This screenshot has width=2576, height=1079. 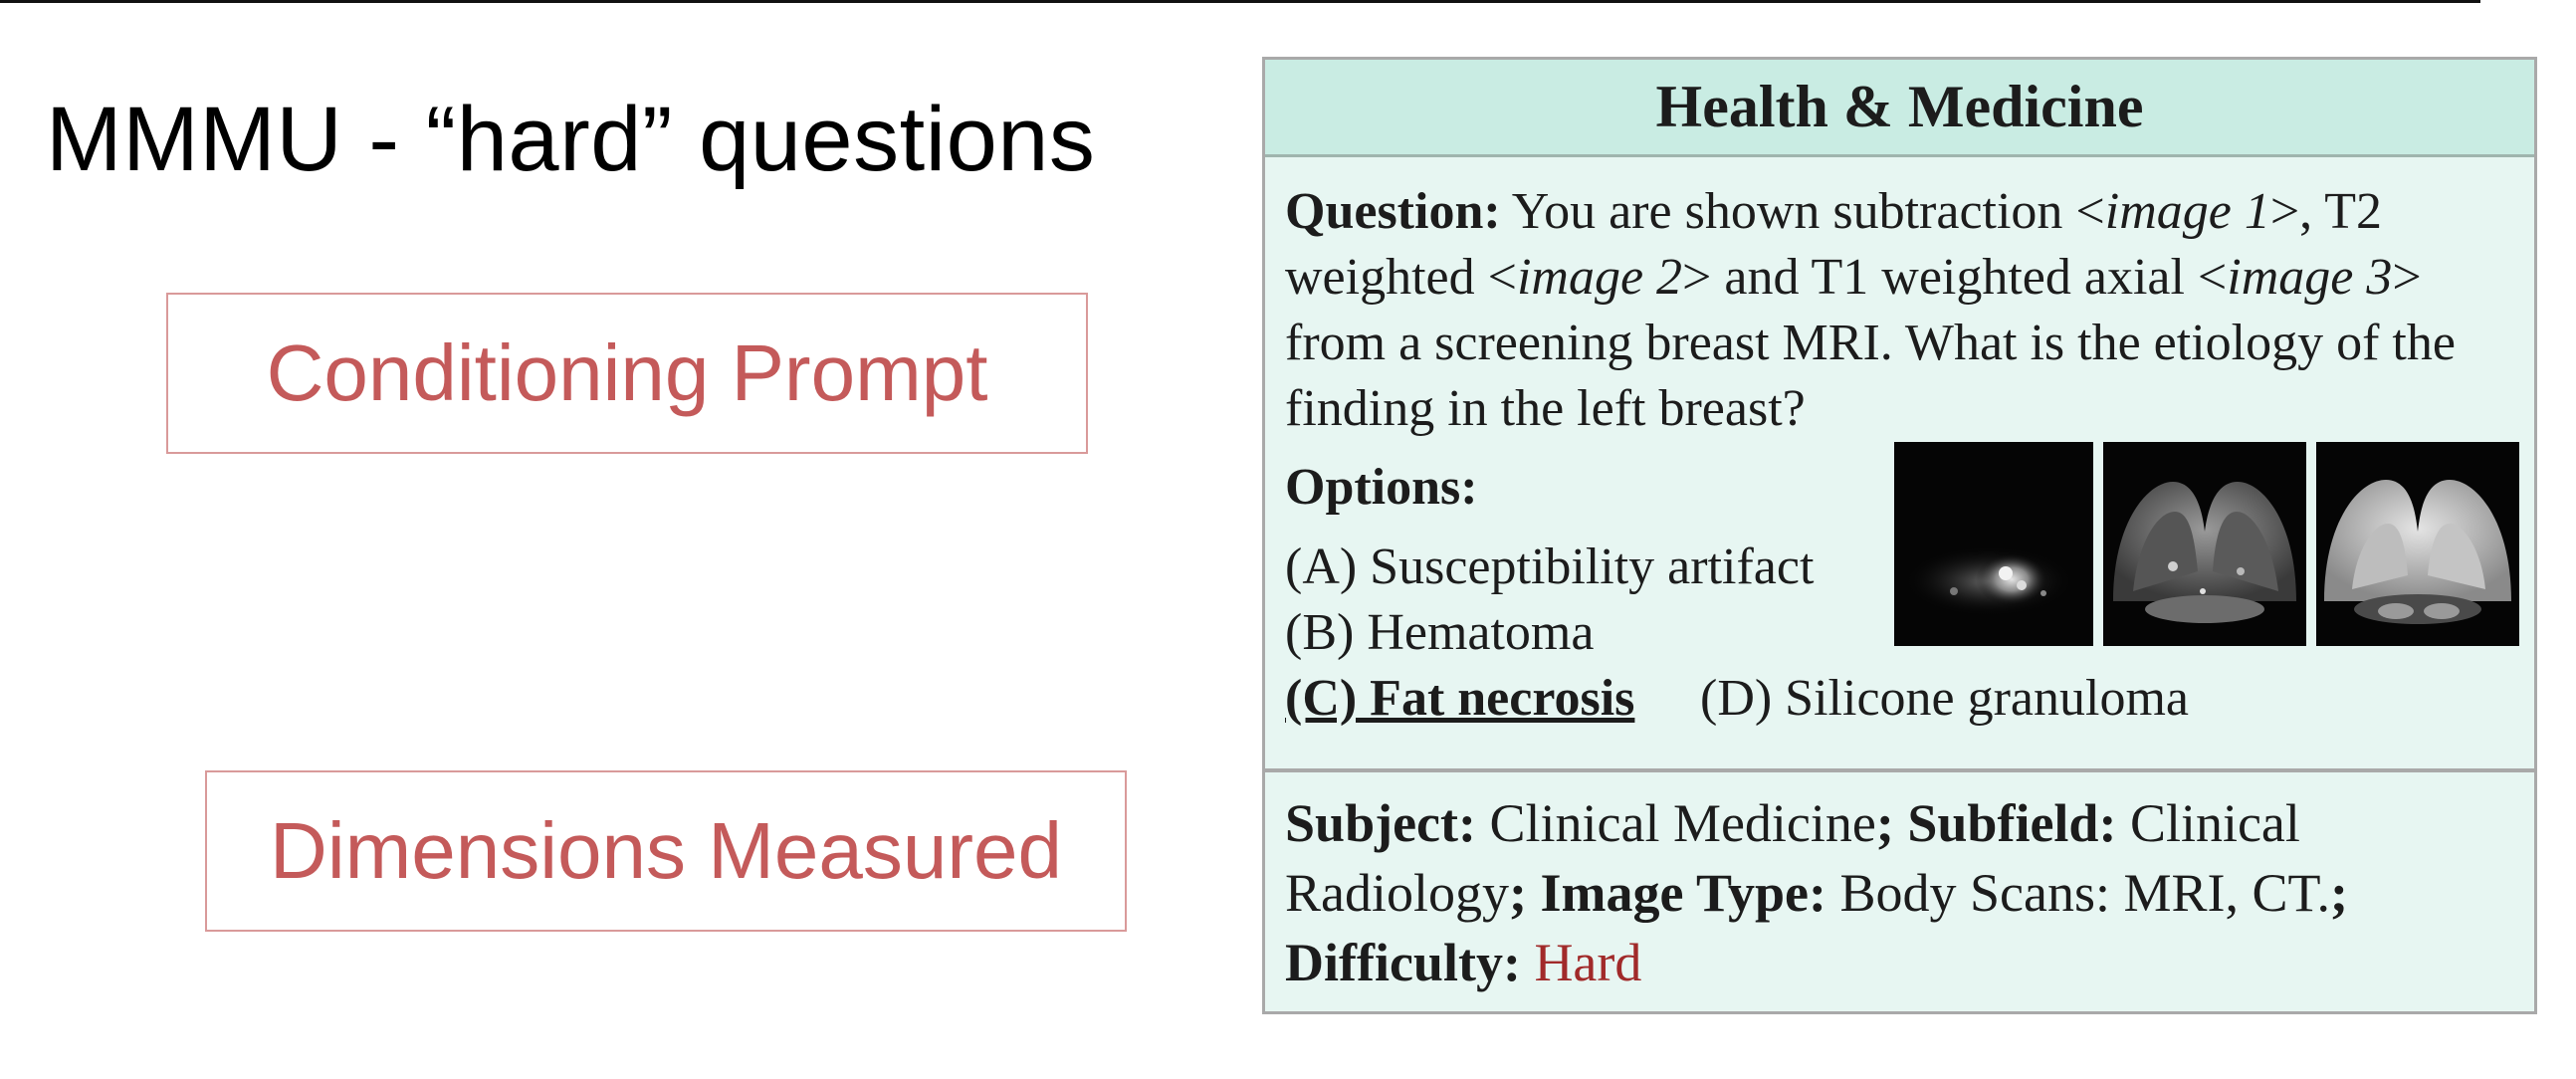 What do you see at coordinates (2310, 277) in the screenshot?
I see `image-ref-3: image 3` at bounding box center [2310, 277].